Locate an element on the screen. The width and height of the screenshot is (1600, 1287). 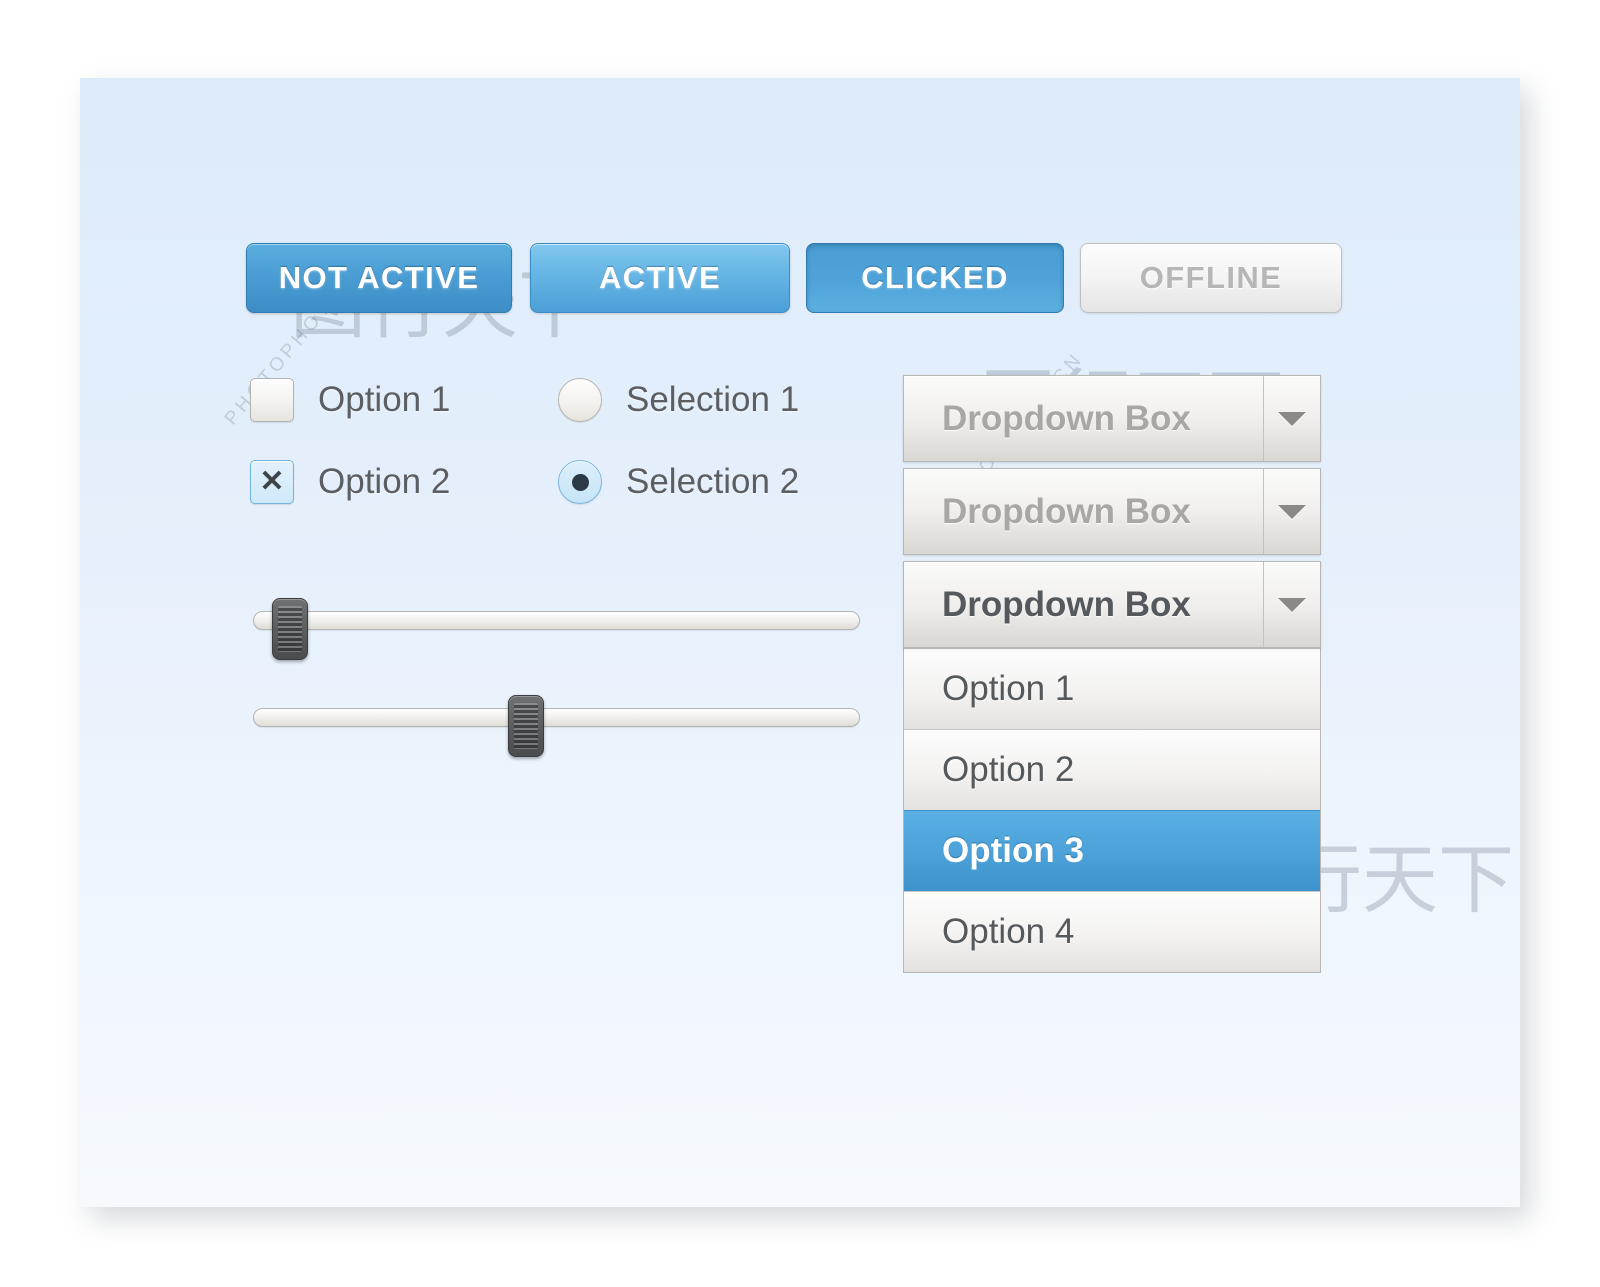
checkbox-option-2-label: Option 2 is located at coordinates (384, 481).